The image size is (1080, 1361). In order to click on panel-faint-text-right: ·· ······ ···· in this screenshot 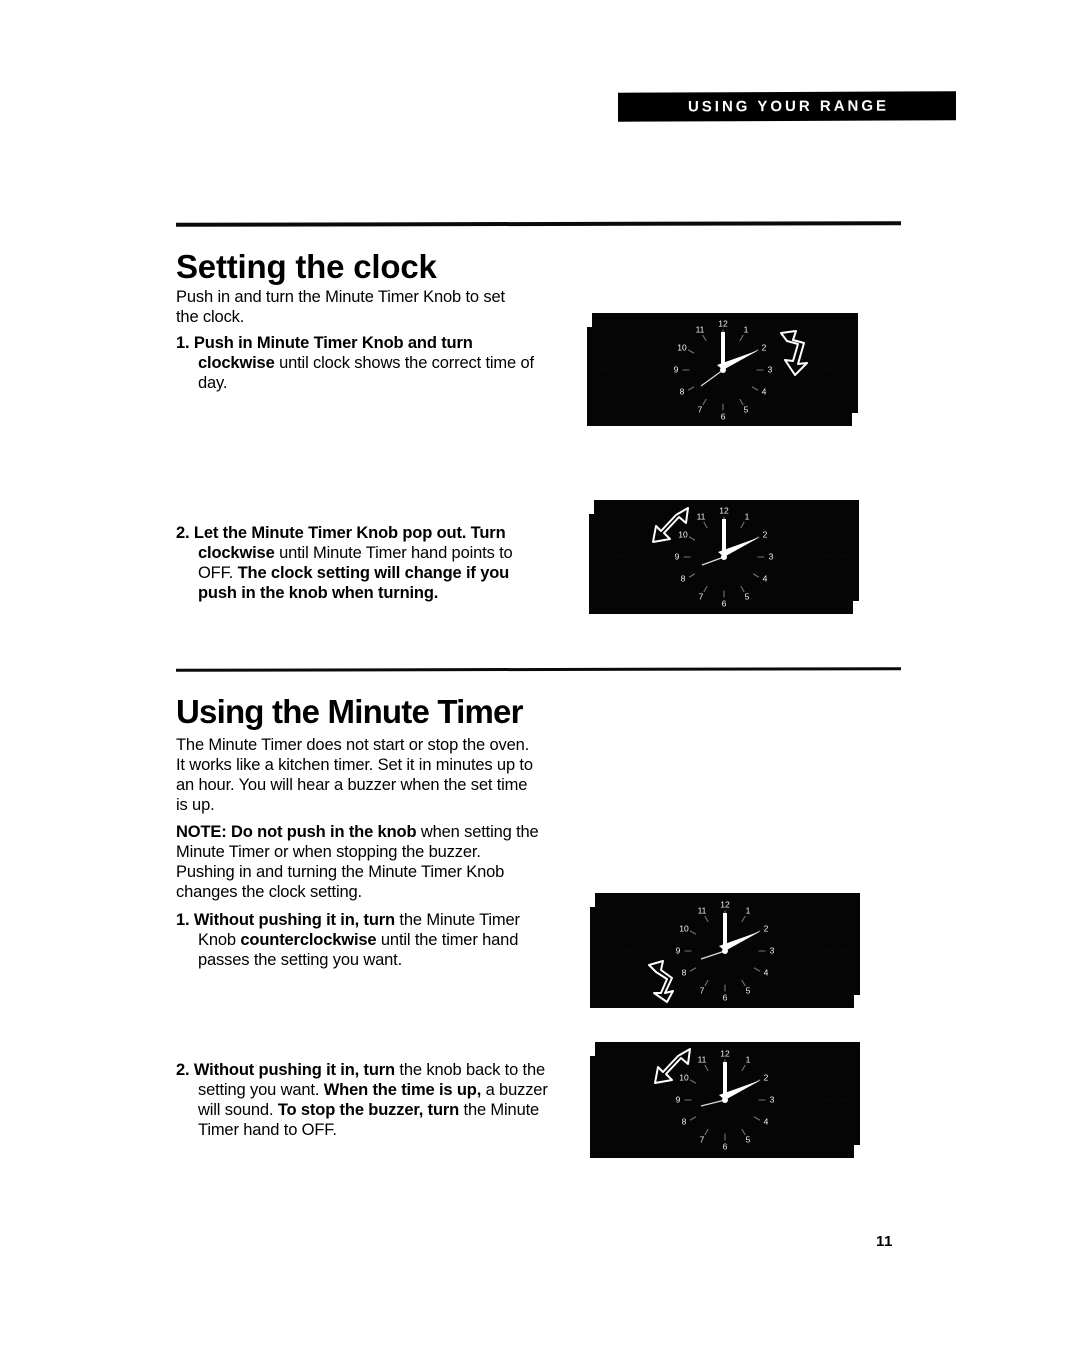, I will do `click(832, 1099)`.